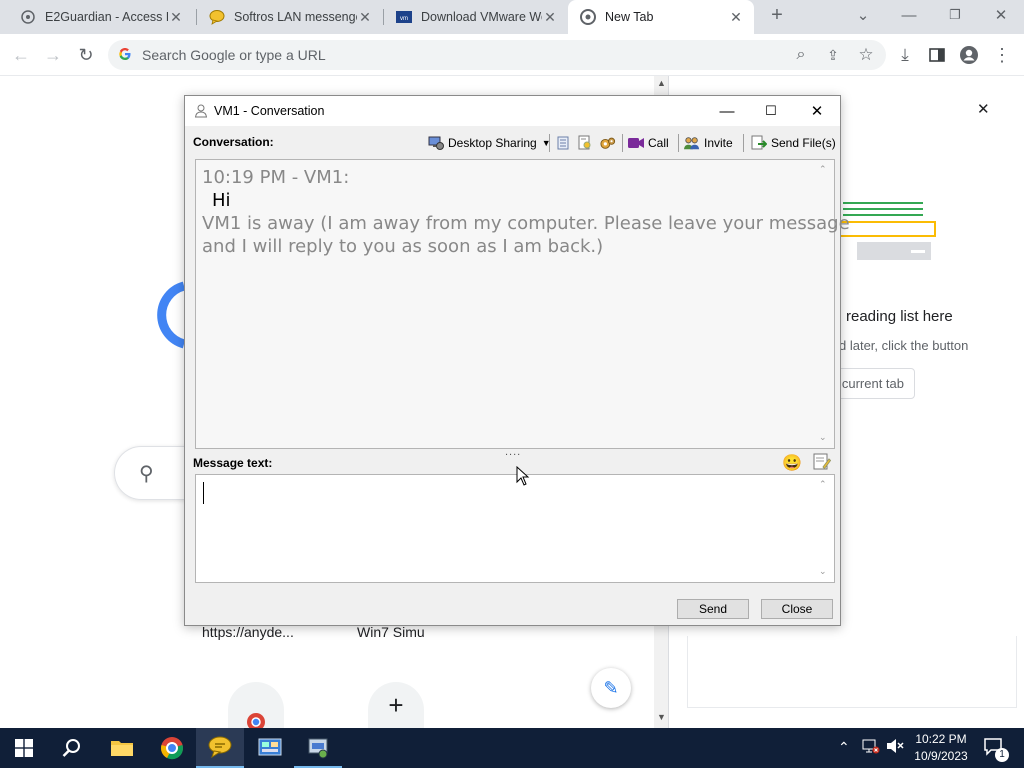 The image size is (1024, 768). What do you see at coordinates (905, 55) in the screenshot?
I see `download-icon: ⤓` at bounding box center [905, 55].